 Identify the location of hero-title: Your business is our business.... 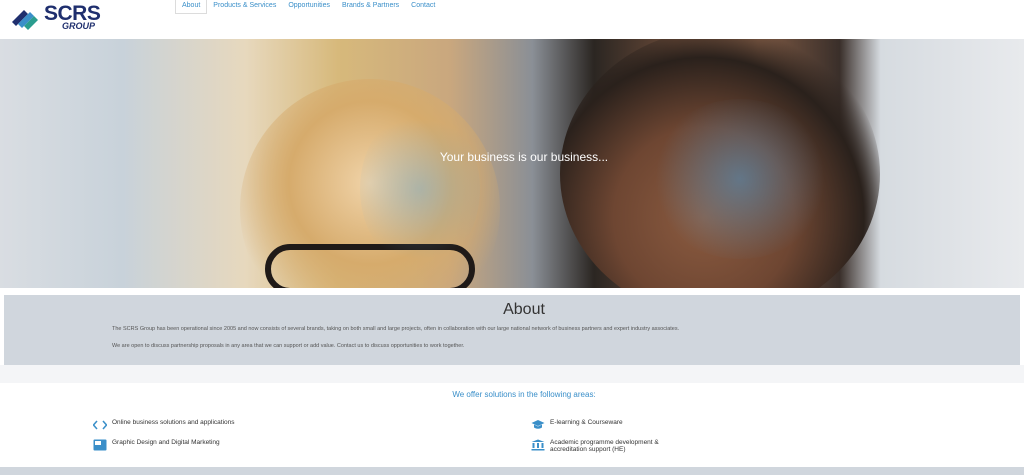
(524, 157).